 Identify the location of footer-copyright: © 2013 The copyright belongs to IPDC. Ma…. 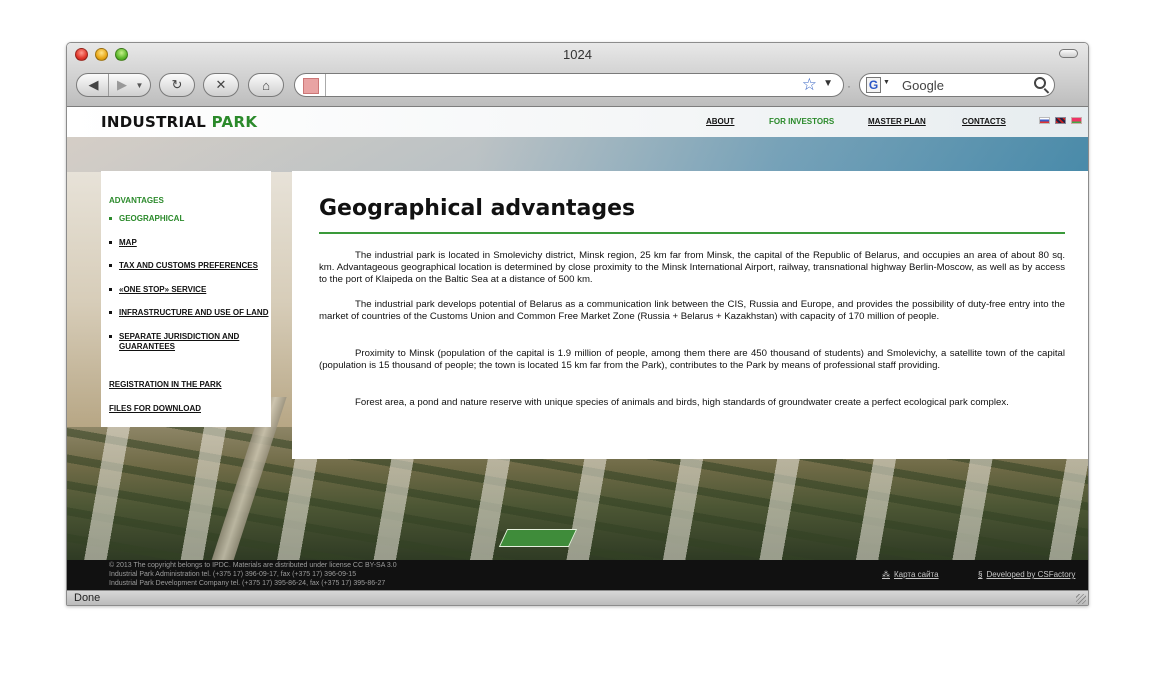
(253, 574).